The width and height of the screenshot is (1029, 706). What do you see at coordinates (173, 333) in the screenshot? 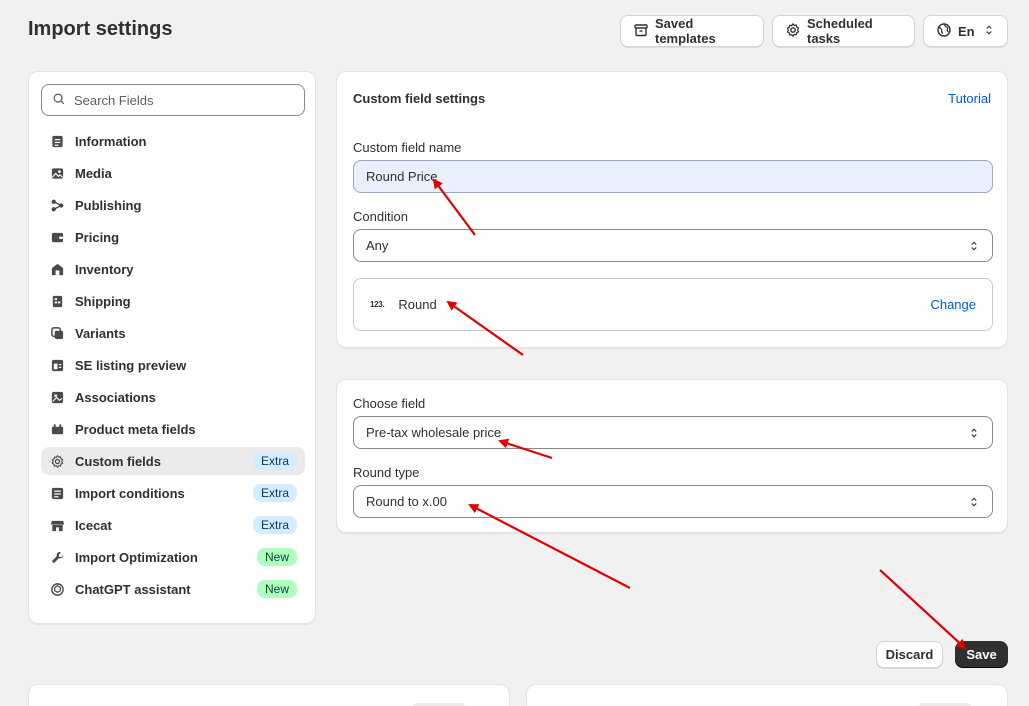
I see `sidebar-item-variants: Variants` at bounding box center [173, 333].